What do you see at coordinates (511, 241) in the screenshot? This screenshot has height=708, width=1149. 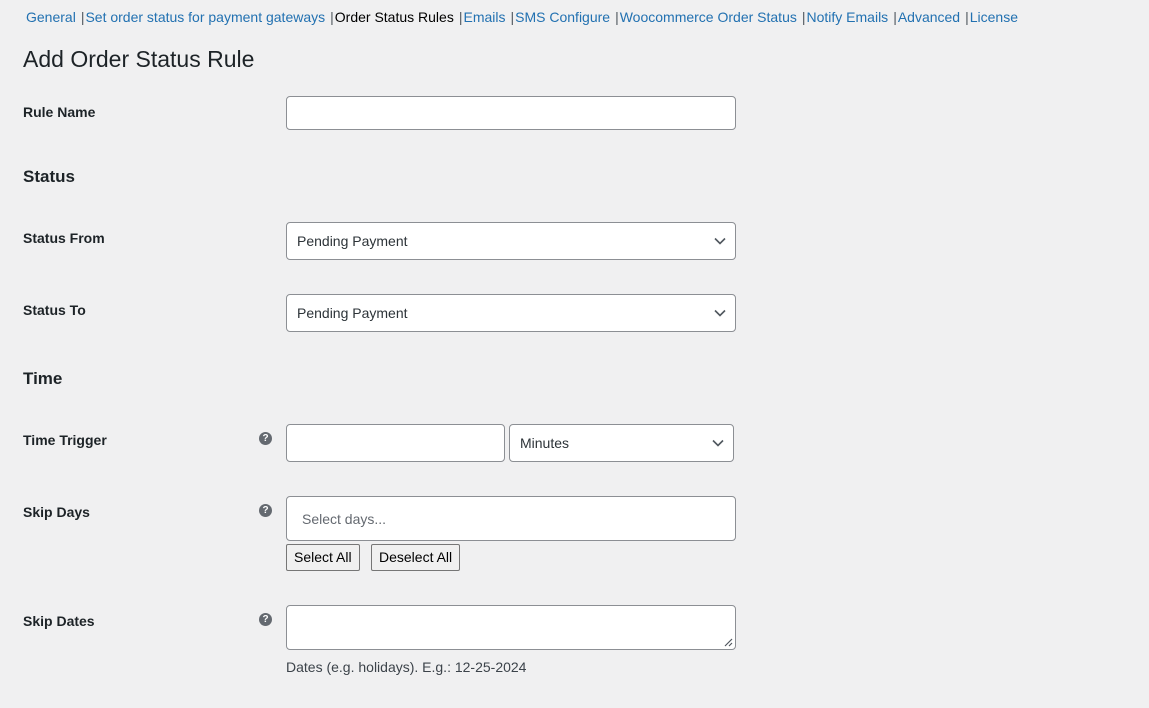 I see `status-from-select: Pending Payment` at bounding box center [511, 241].